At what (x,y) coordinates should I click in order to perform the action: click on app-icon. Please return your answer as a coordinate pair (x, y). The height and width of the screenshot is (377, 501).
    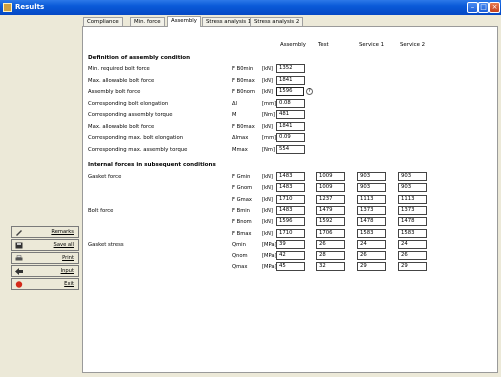
    Looking at the image, I should click on (7, 7).